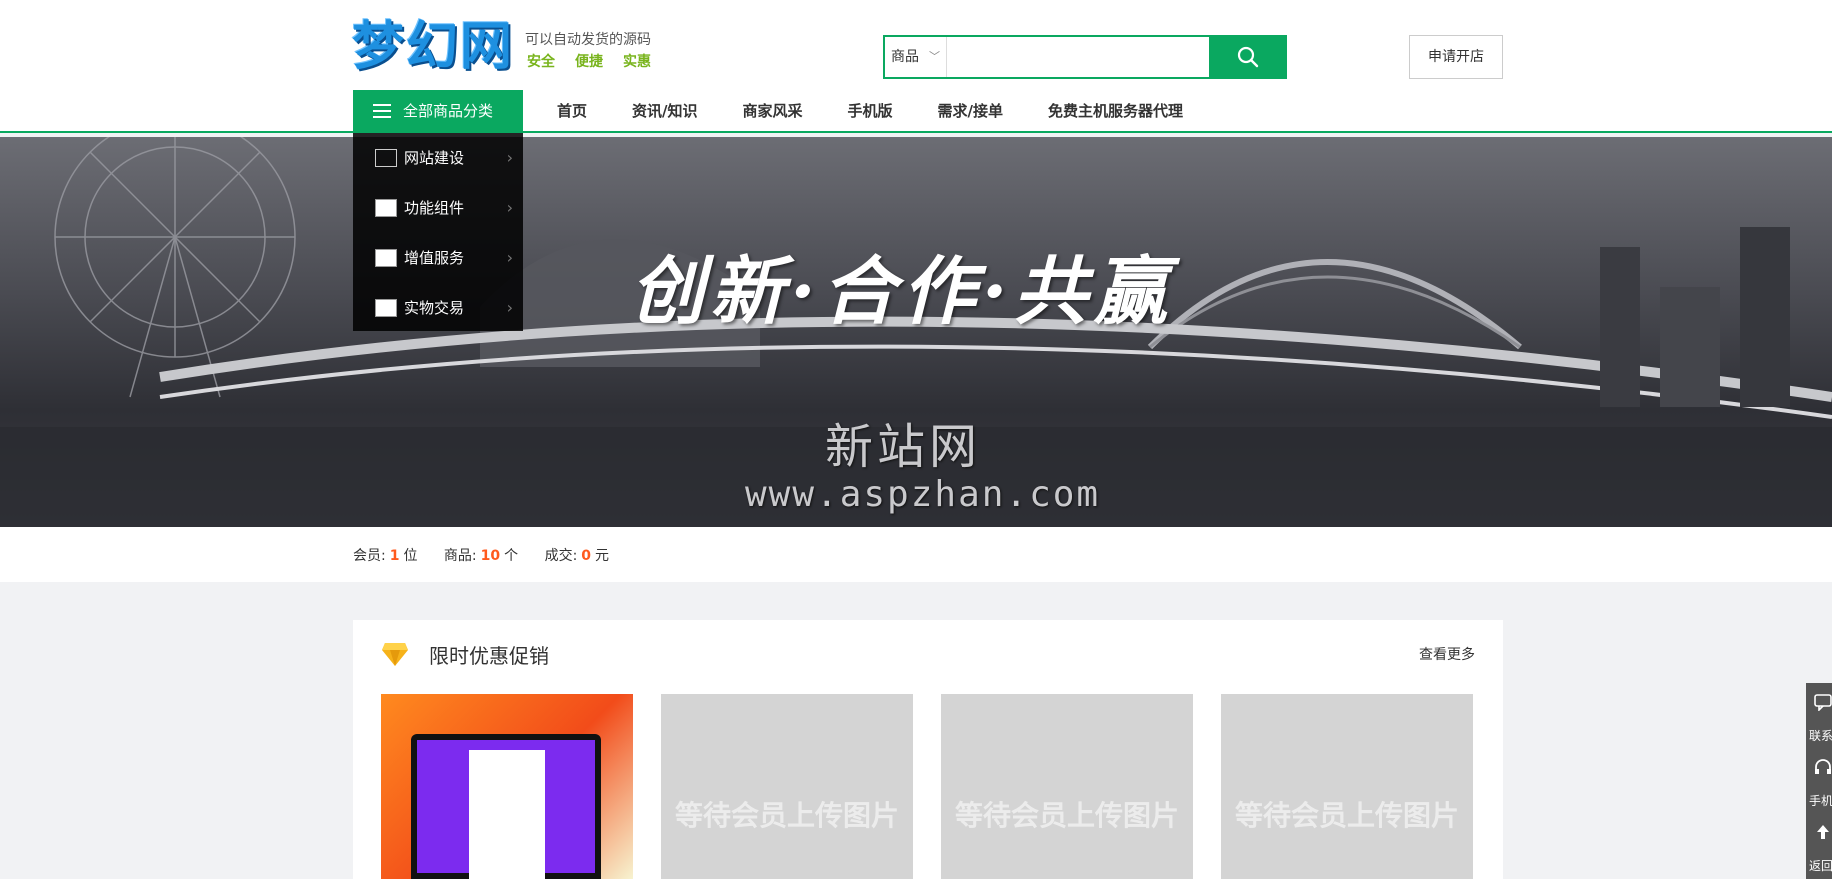  I want to click on category-item-website: 网站建设 ›, so click(438, 158).